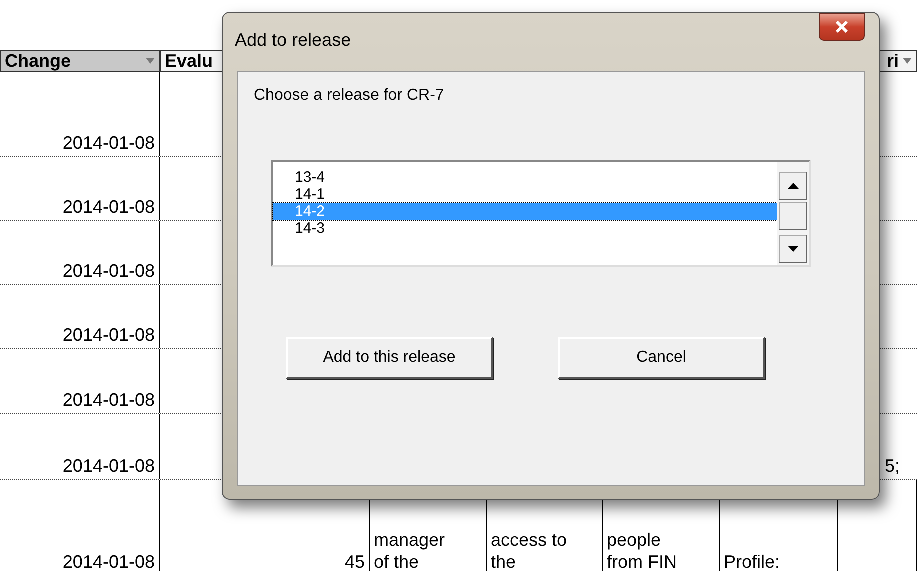 The image size is (917, 571). What do you see at coordinates (525, 228) in the screenshot?
I see `list-item: 14-3` at bounding box center [525, 228].